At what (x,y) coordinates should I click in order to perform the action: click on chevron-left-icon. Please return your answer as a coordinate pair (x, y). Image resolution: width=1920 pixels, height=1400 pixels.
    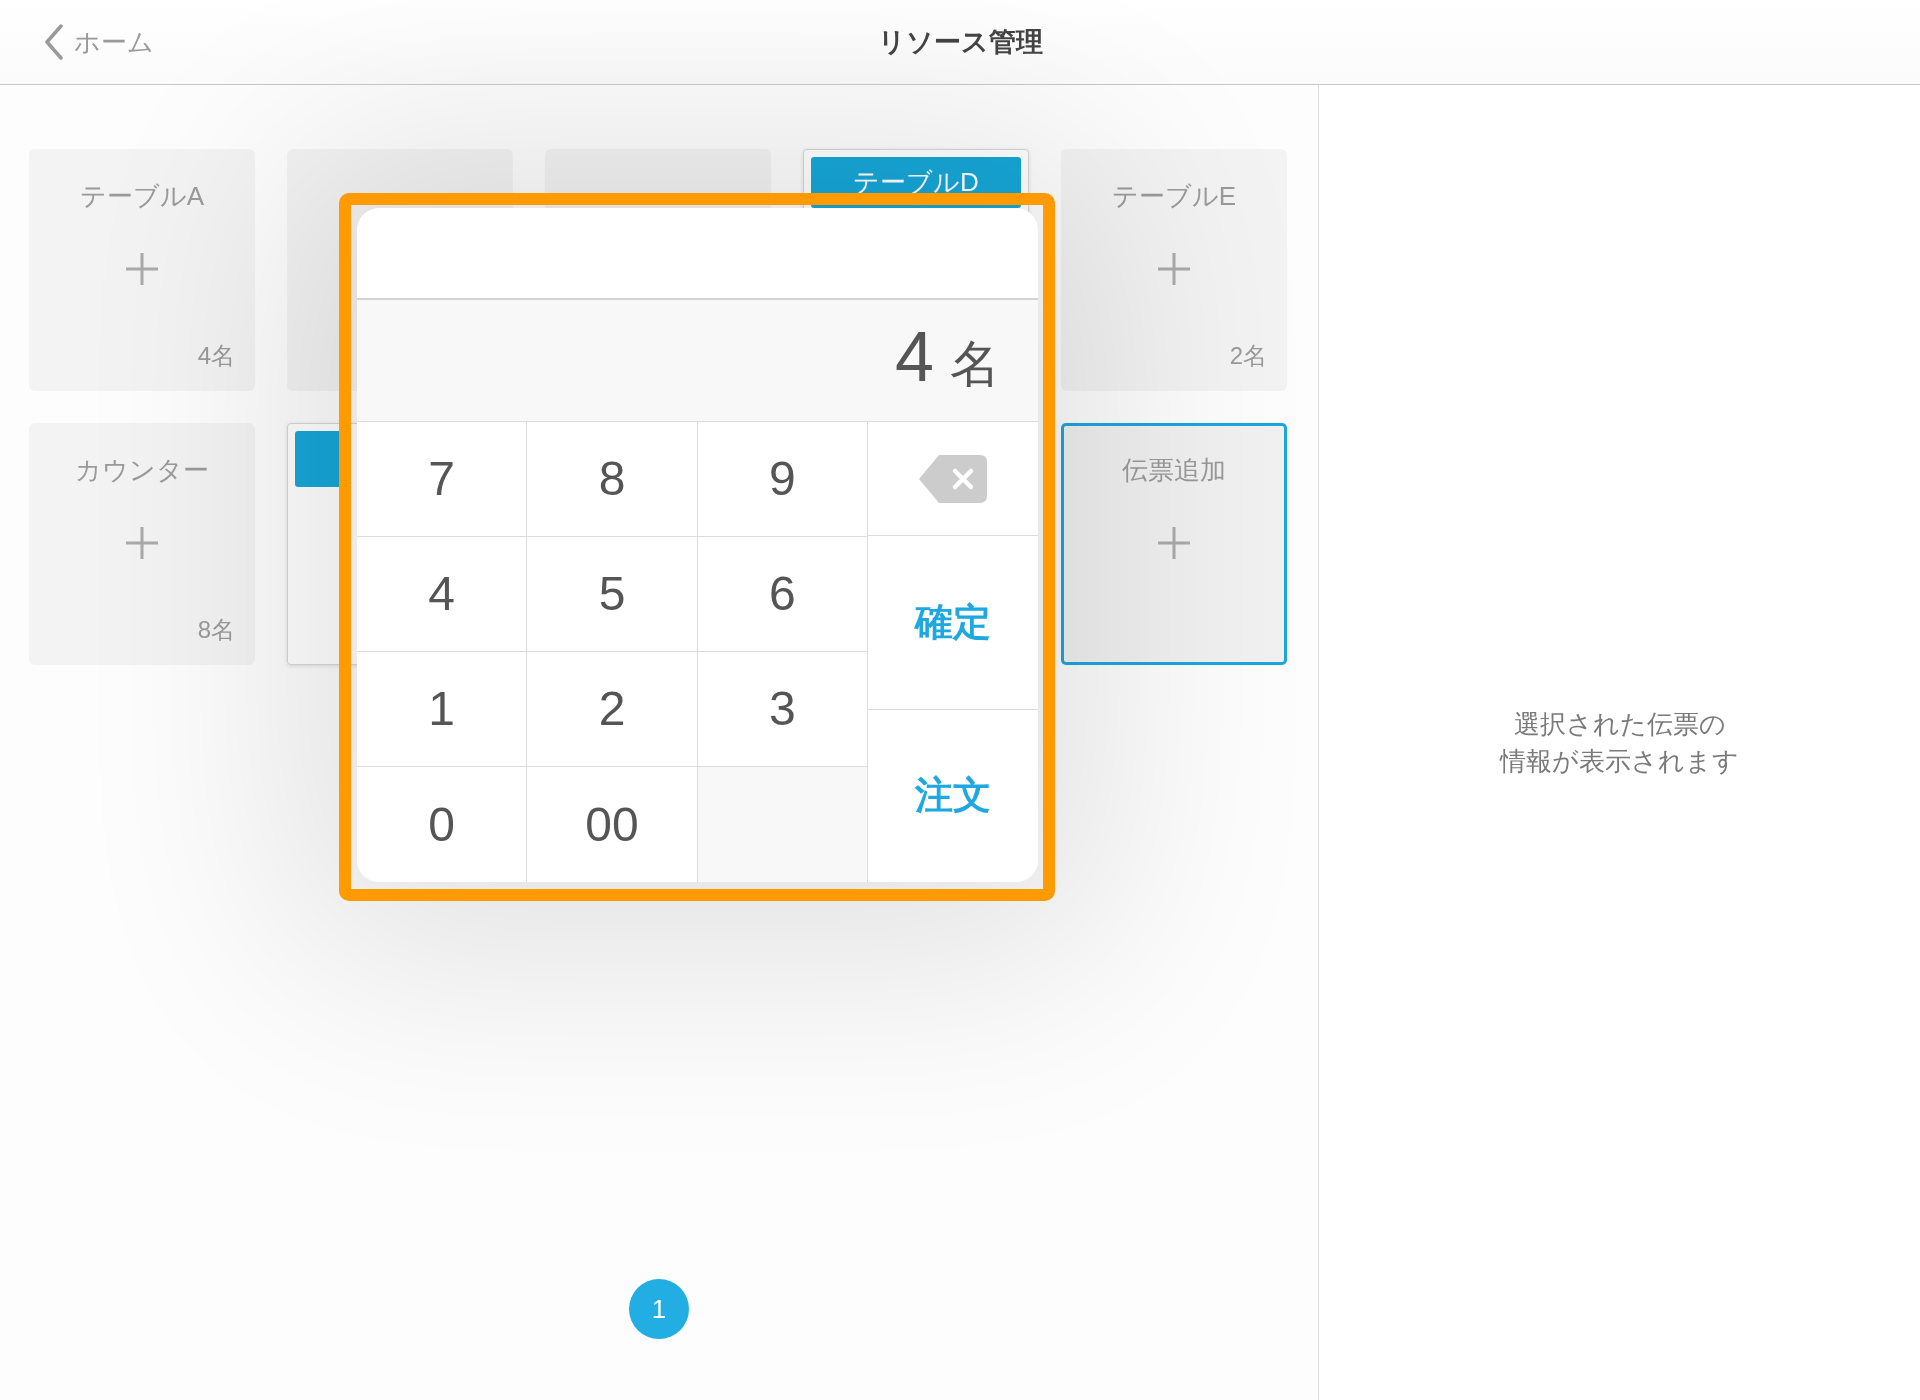
    Looking at the image, I should click on (54, 42).